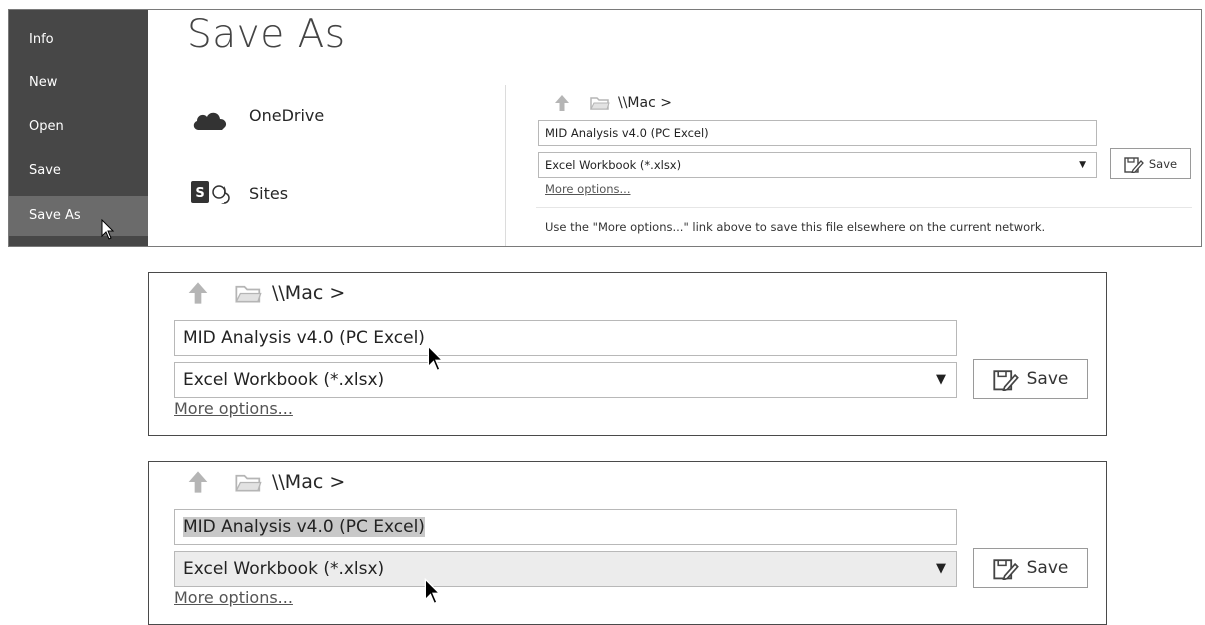  What do you see at coordinates (78, 40) in the screenshot?
I see `nav-item-info: Info` at bounding box center [78, 40].